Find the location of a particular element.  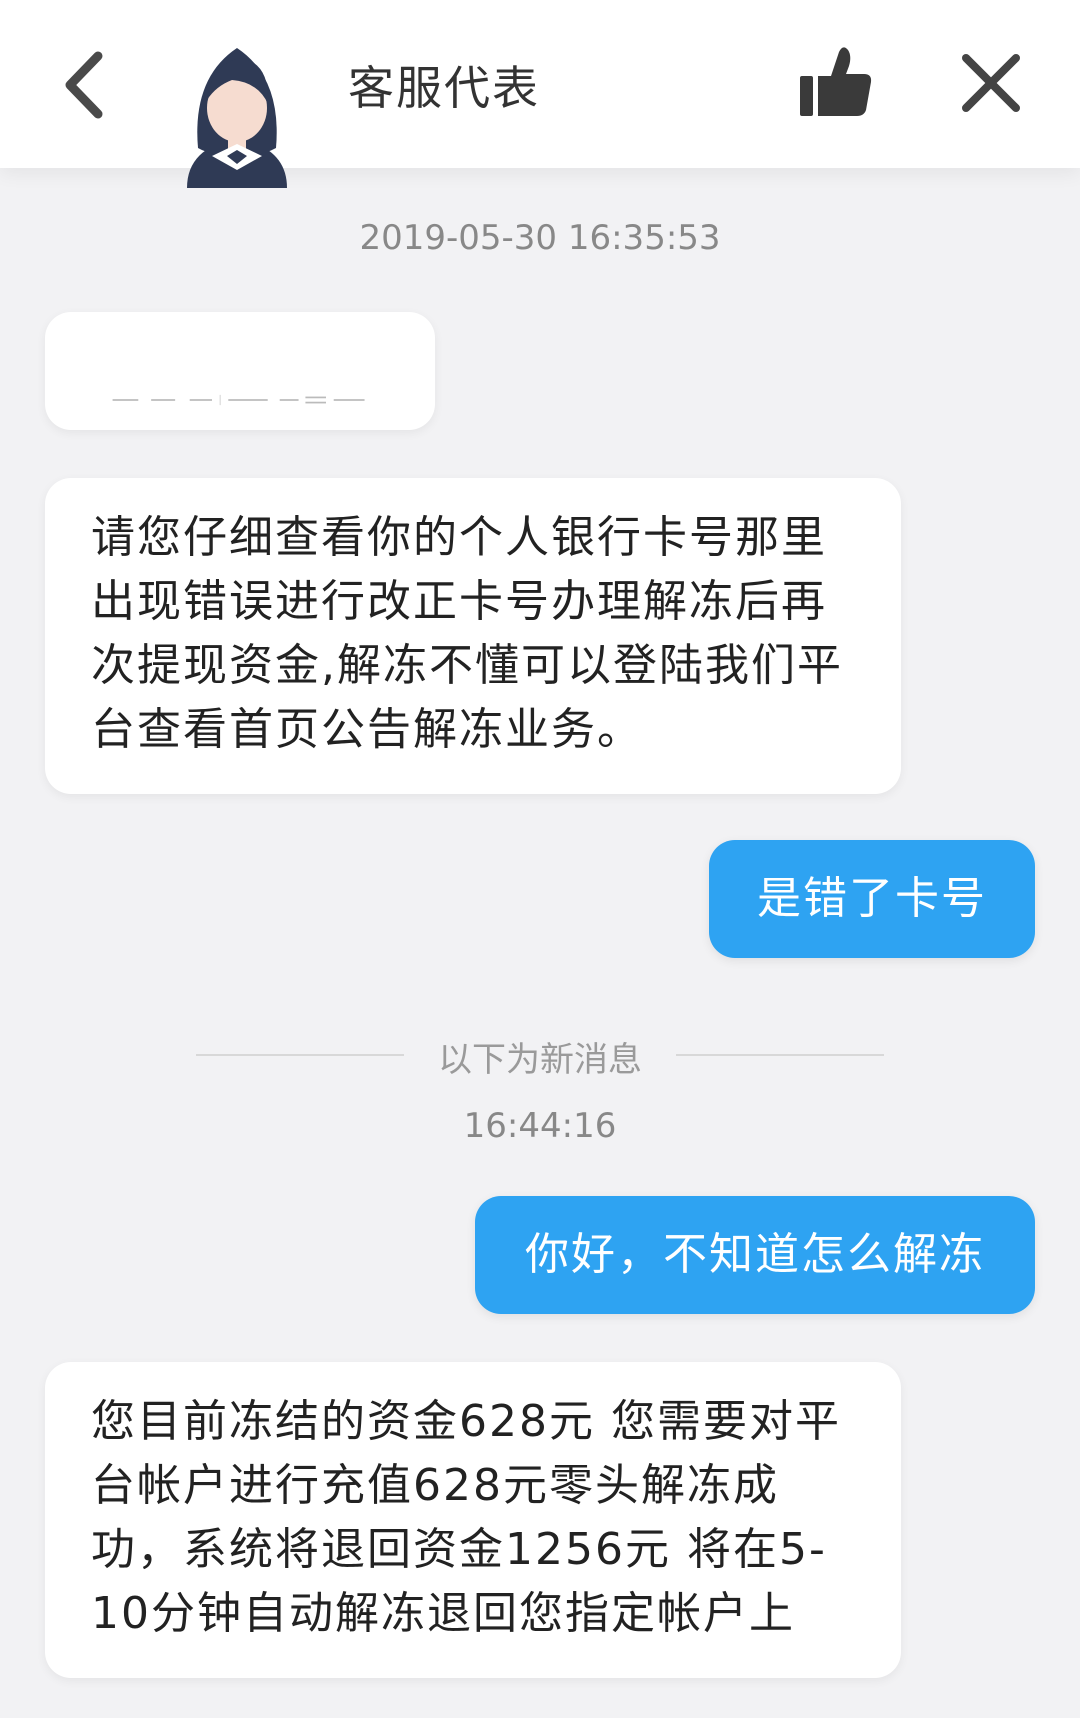

thumbs-up-icon is located at coordinates (836, 81).